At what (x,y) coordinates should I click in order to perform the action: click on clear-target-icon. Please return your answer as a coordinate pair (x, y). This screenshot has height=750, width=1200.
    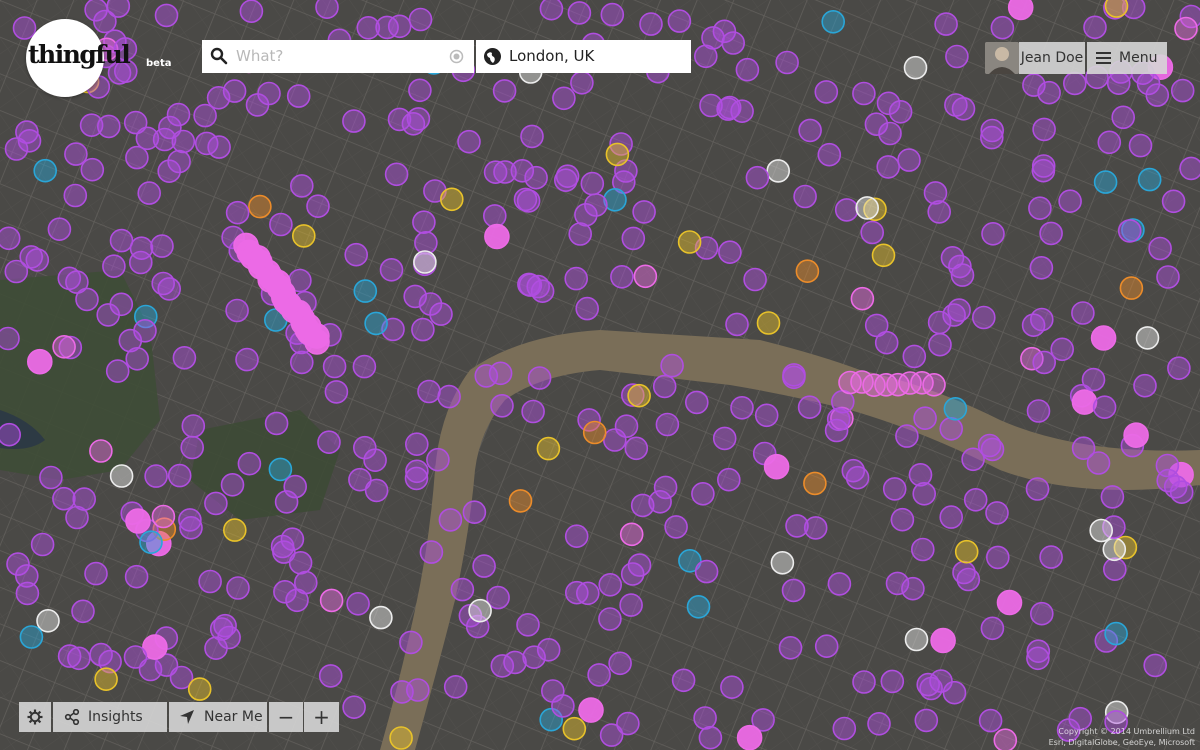
    Looking at the image, I should click on (456, 56).